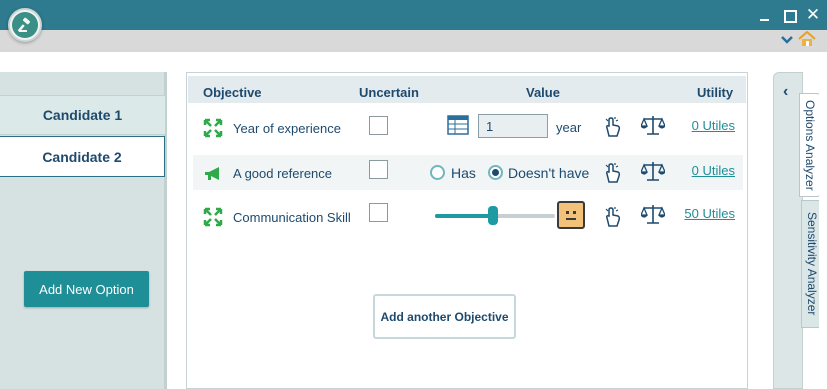 Image resolution: width=827 pixels, height=389 pixels. What do you see at coordinates (807, 39) in the screenshot?
I see `home-icon` at bounding box center [807, 39].